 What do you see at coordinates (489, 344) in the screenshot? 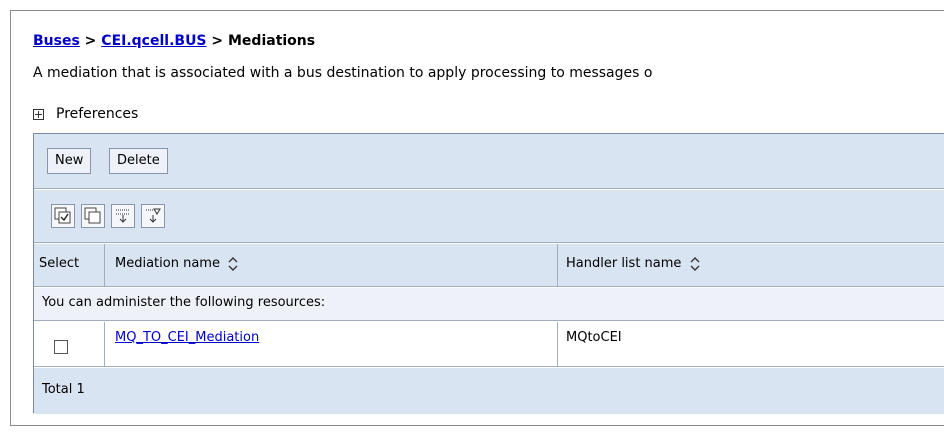
I see `table-row: MQ_TO_CEI_Mediation MQtoCEI` at bounding box center [489, 344].